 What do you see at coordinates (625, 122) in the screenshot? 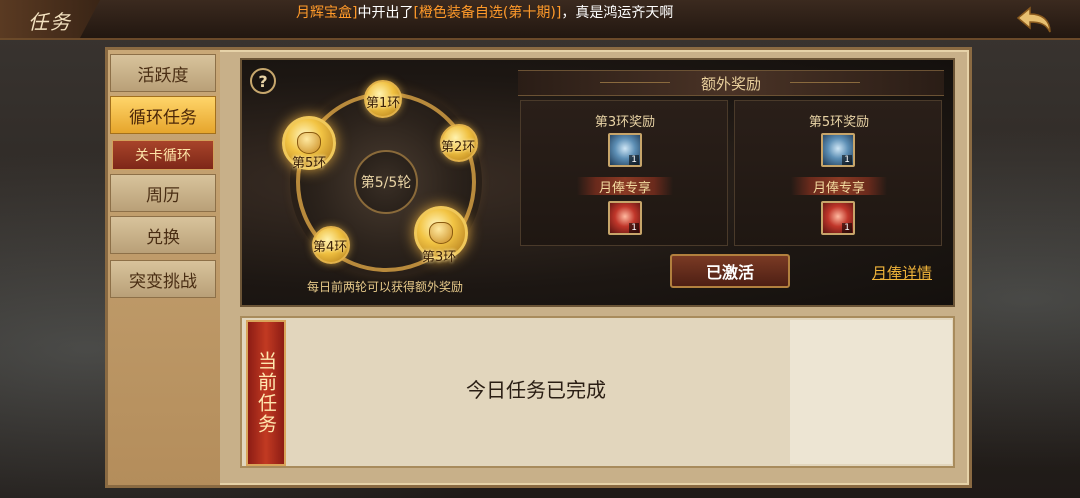
I see `reward-title: 第3环奖励` at bounding box center [625, 122].